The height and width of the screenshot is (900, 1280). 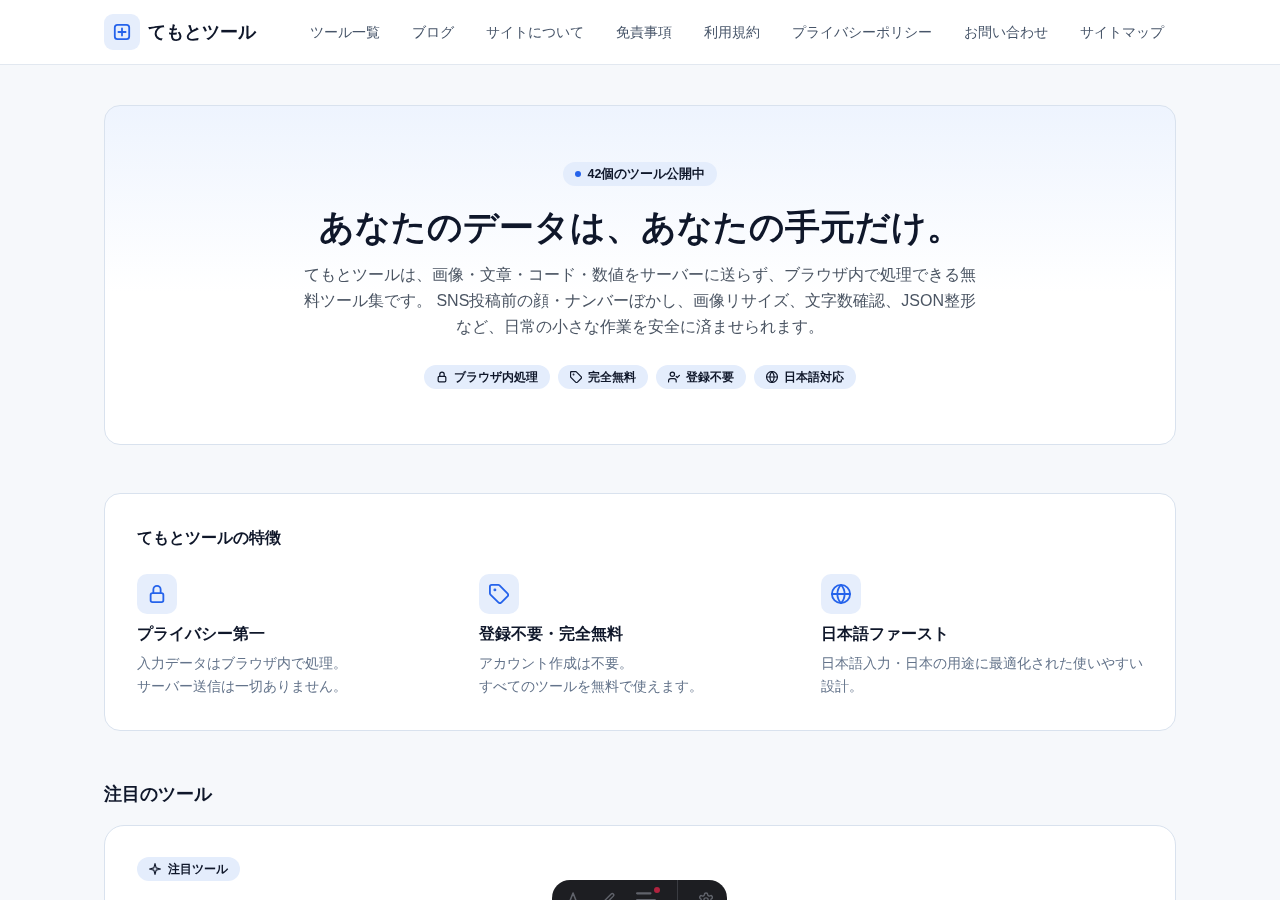 I want to click on nav-link: お問い合わせ, so click(x=1006, y=32).